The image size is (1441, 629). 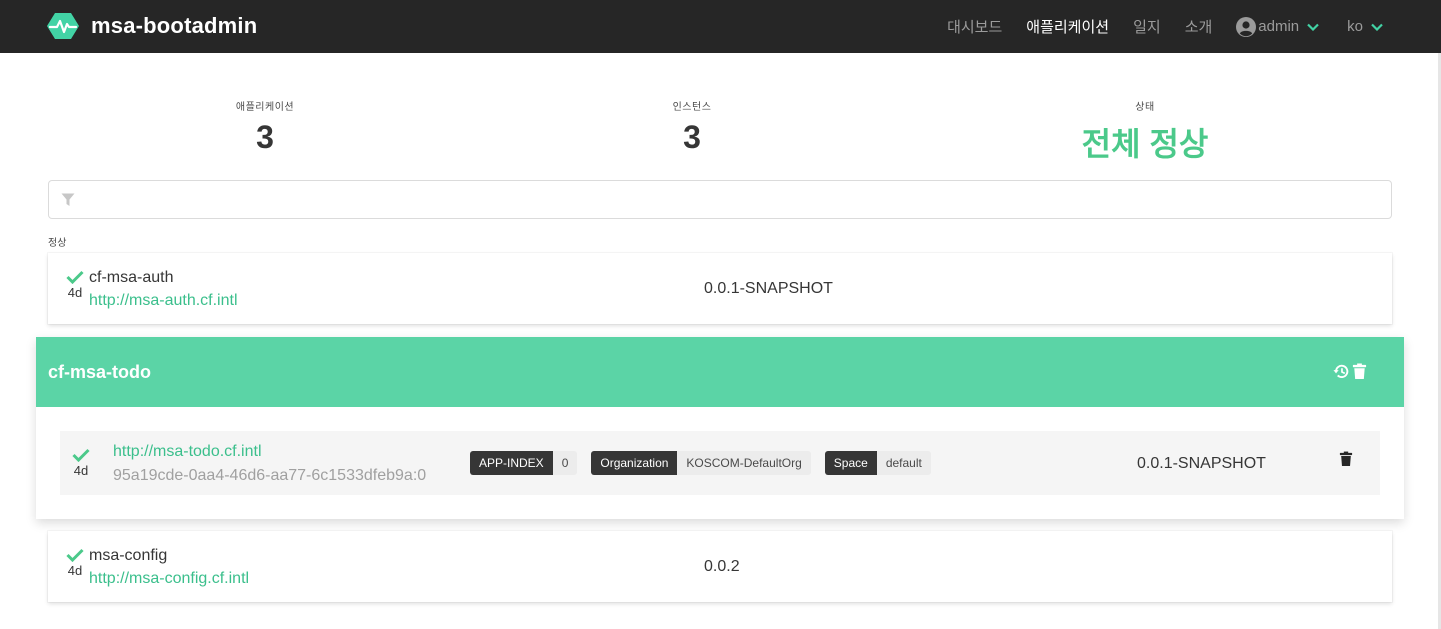 What do you see at coordinates (1365, 26) in the screenshot?
I see `language-menu: ko` at bounding box center [1365, 26].